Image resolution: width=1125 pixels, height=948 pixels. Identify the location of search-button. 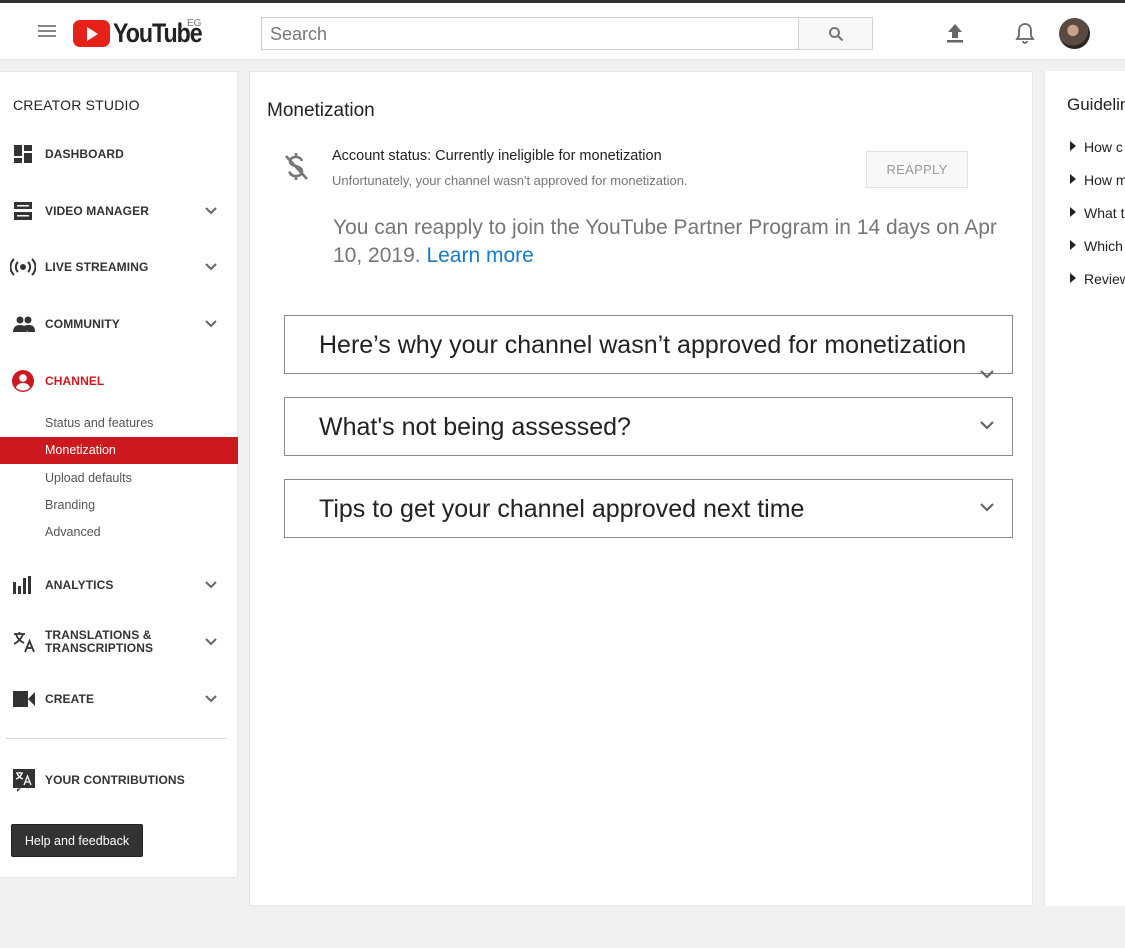
(835, 33).